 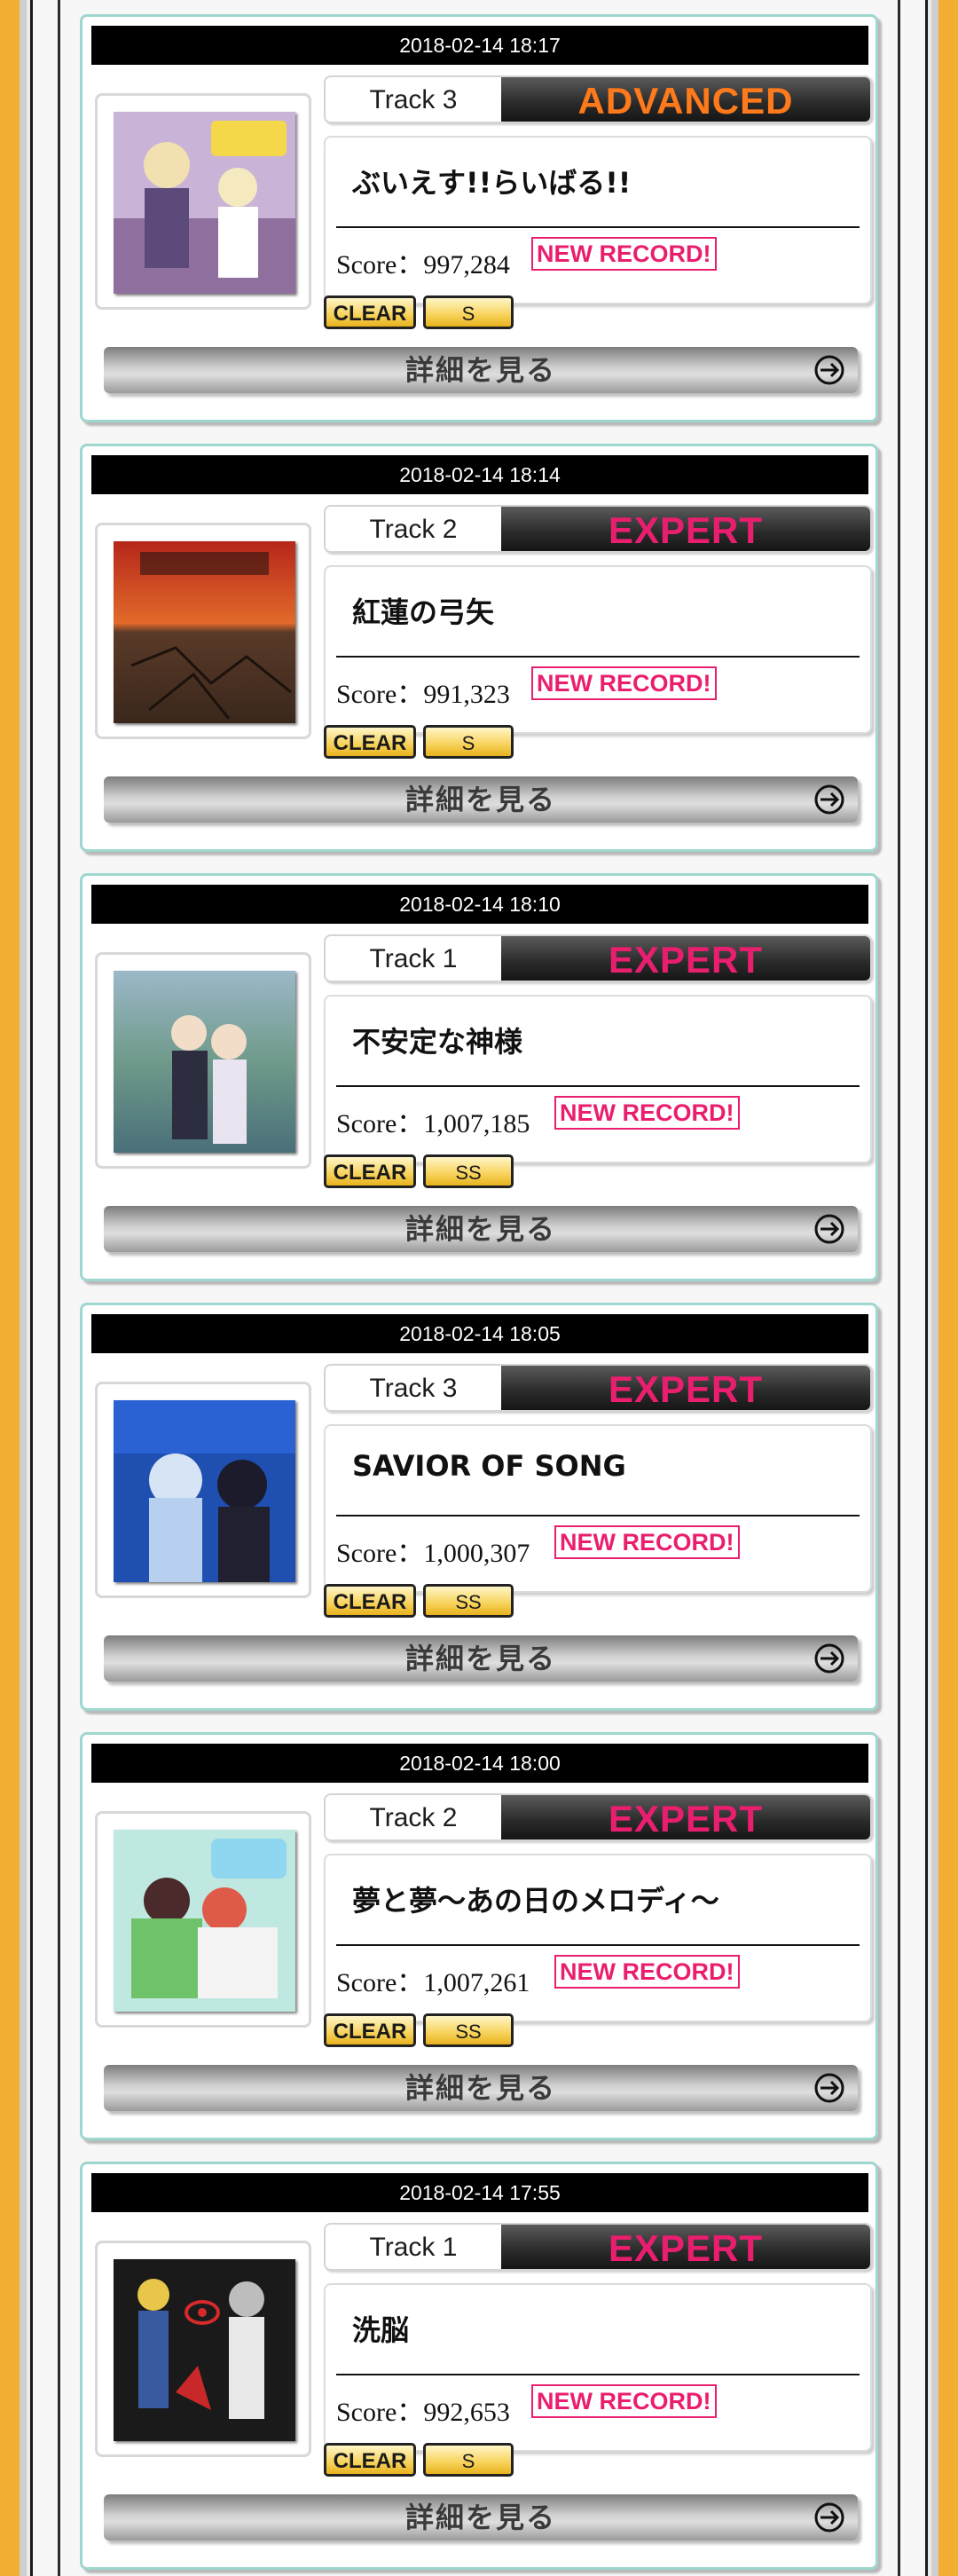 I want to click on play-date: 2018-02-14 18:05, so click(x=480, y=1334).